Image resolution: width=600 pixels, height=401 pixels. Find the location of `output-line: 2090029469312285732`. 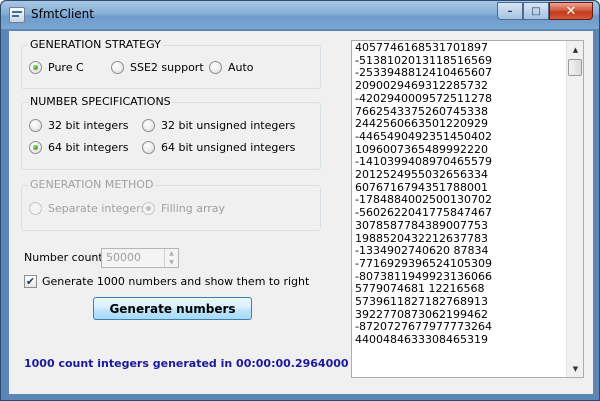

output-line: 2090029469312285732 is located at coordinates (421, 86).